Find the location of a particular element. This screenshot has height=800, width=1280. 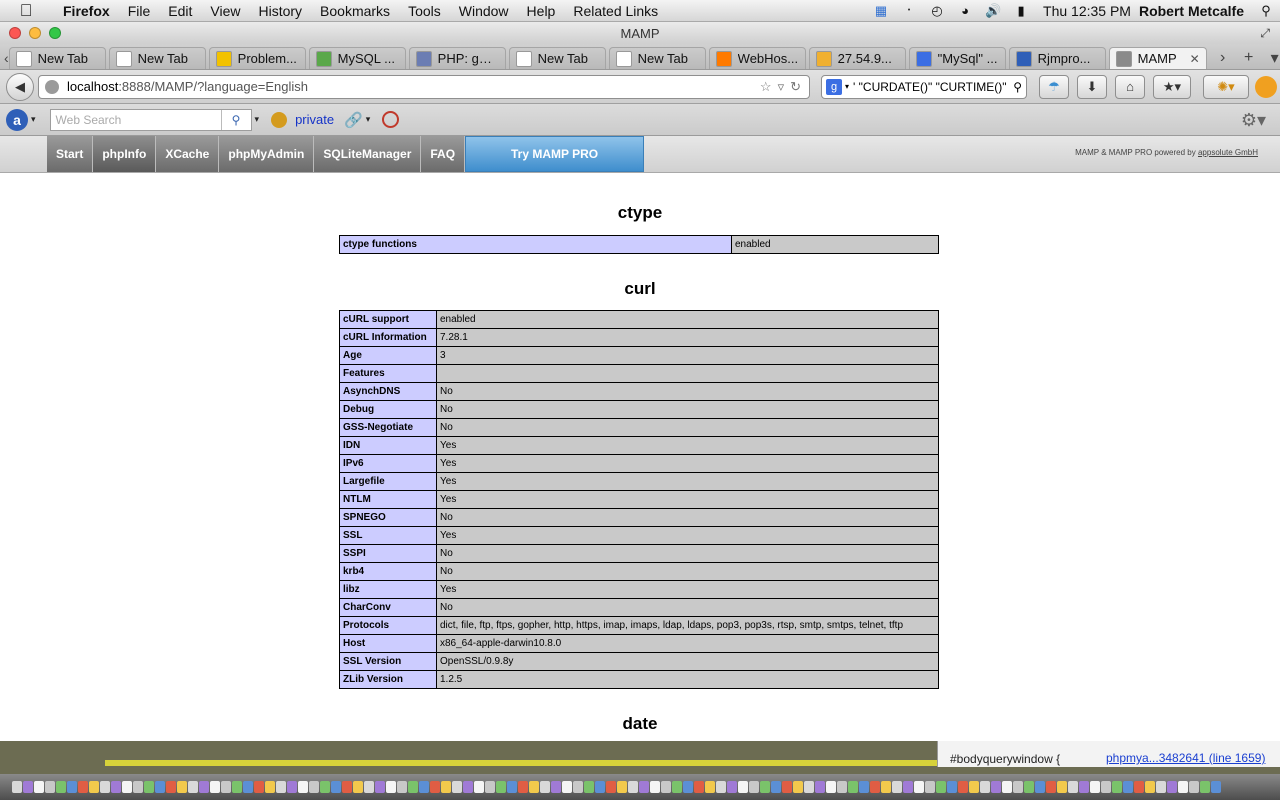

tab-scroll-right-icon: › is located at coordinates (1223, 58).